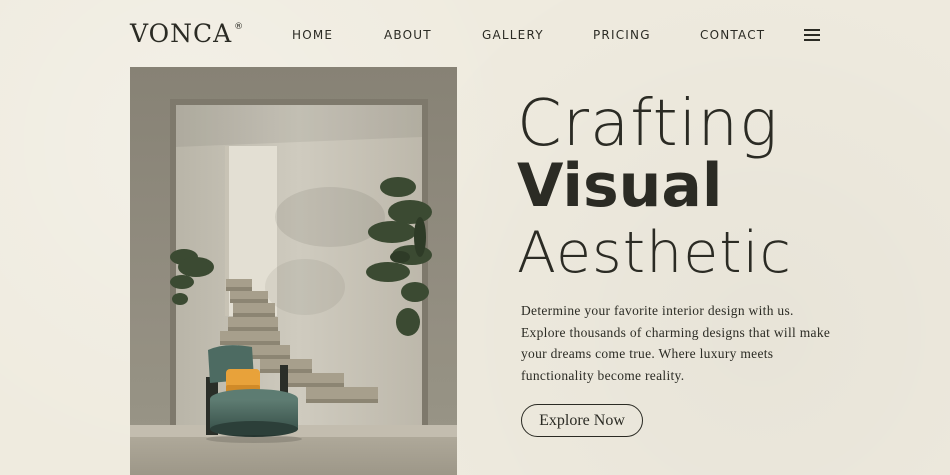  Describe the element at coordinates (654, 253) in the screenshot. I see `headline-aesthetic: Aesthetic` at that location.